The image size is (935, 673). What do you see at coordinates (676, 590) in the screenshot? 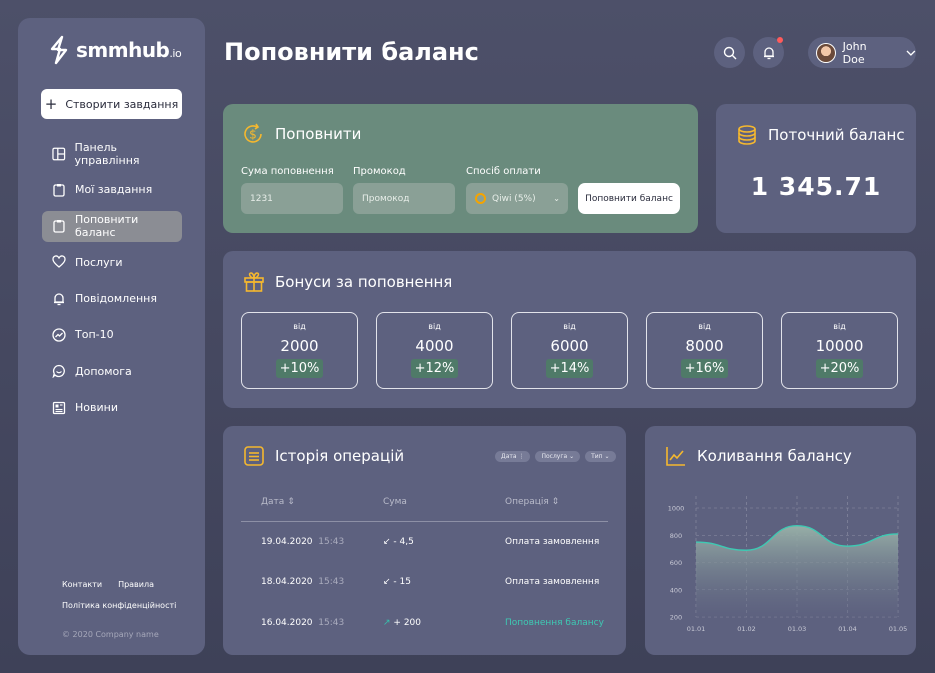
I see `y-tick-label: 400` at bounding box center [676, 590].